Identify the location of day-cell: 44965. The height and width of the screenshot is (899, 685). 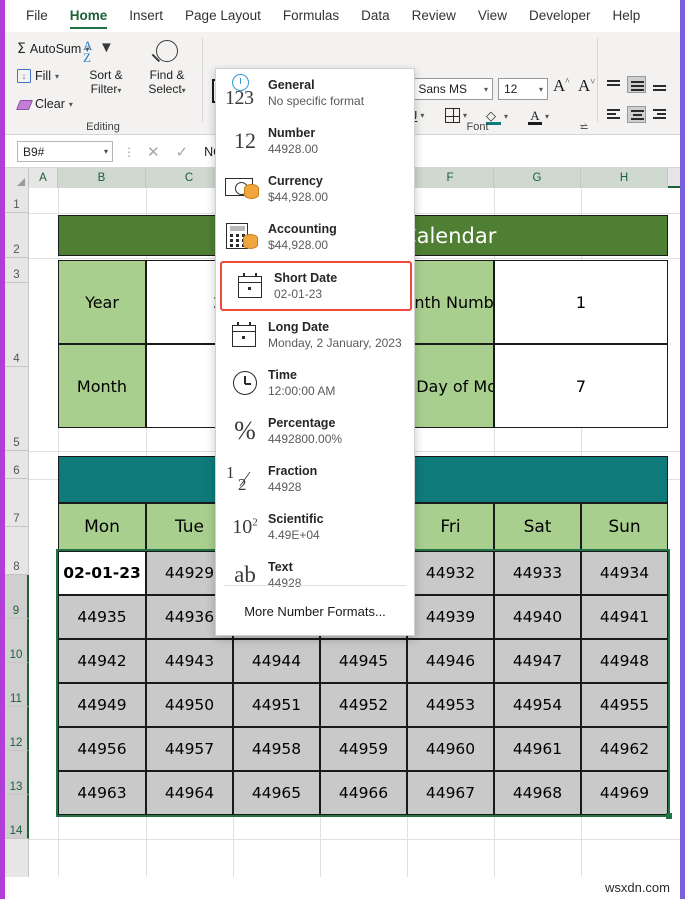
(276, 793).